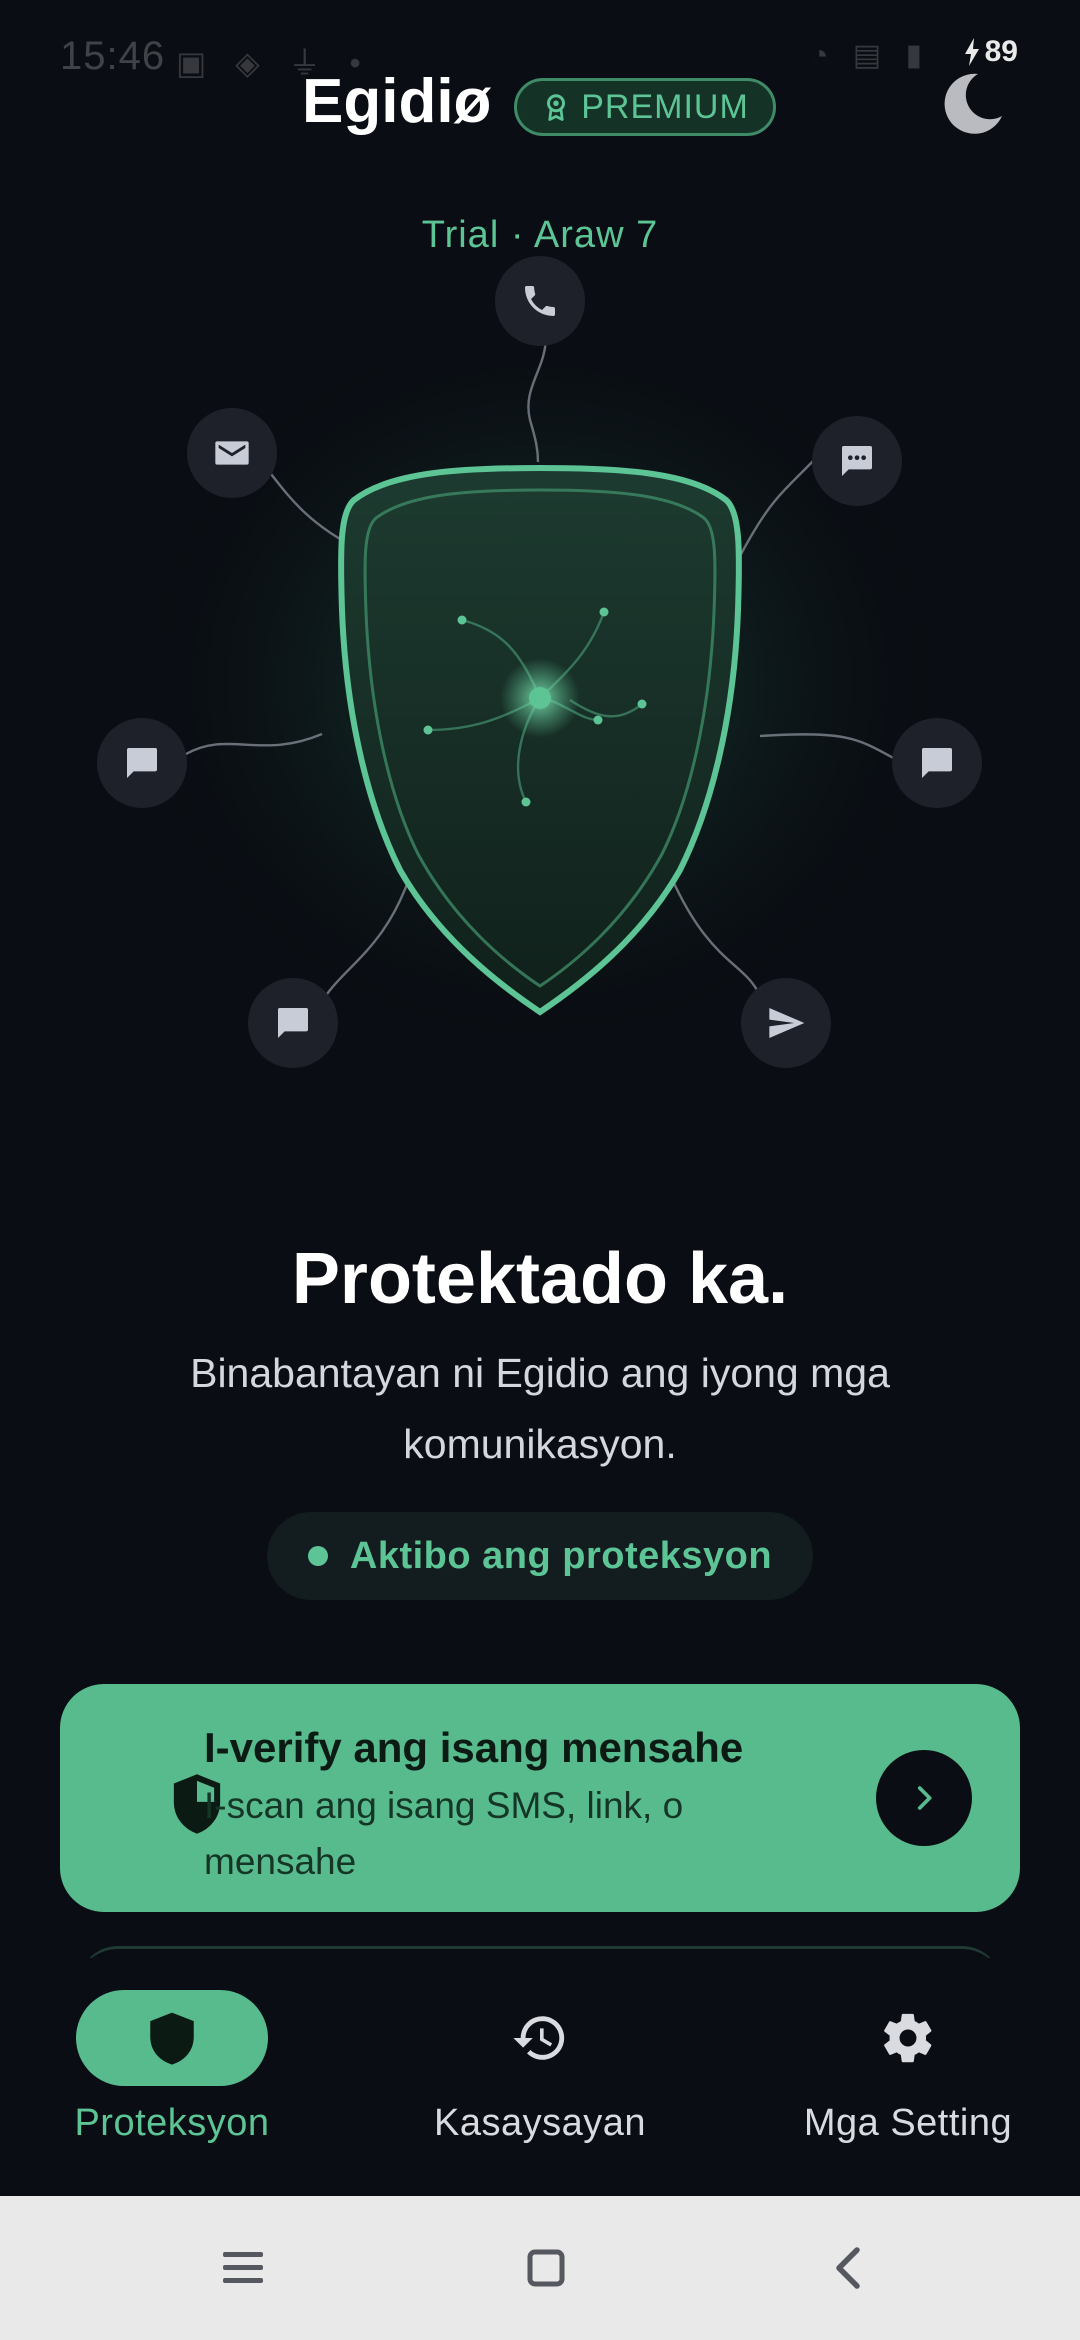 This screenshot has width=1080, height=2340. I want to click on nav-label-proteksyon: Proteksyon, so click(172, 2123).